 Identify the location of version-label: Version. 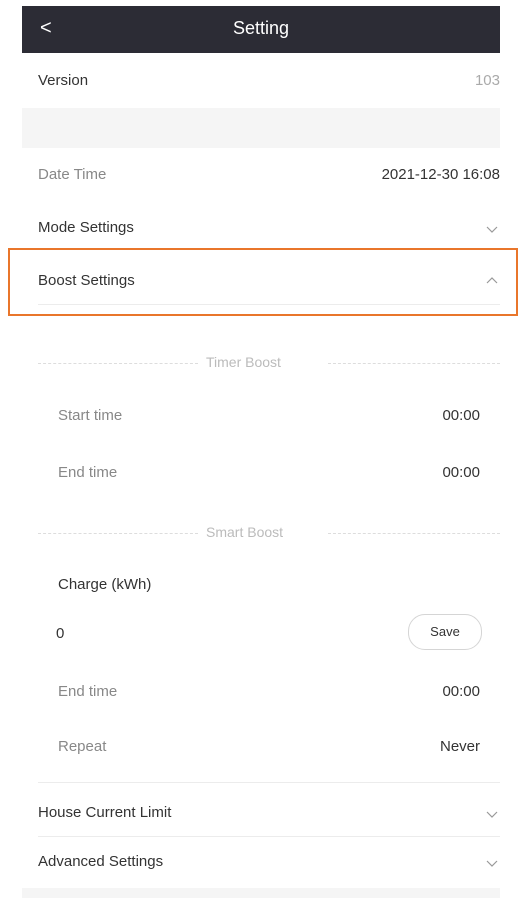
(63, 80).